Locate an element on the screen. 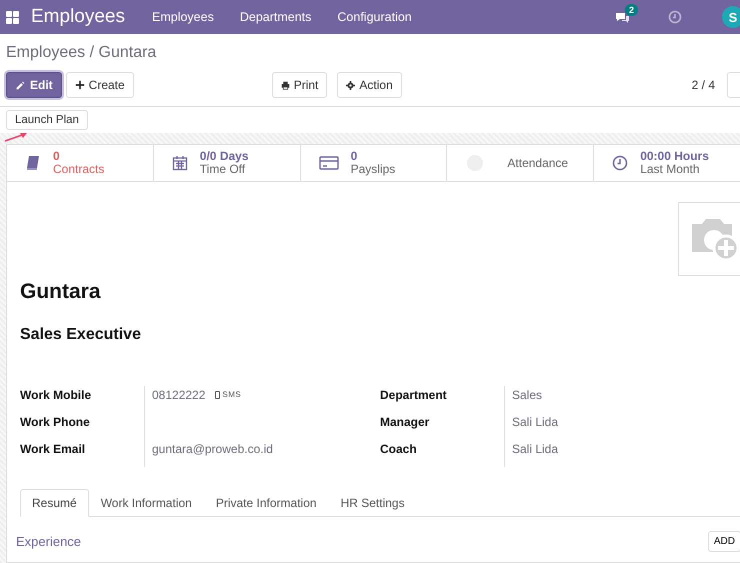 The height and width of the screenshot is (563, 740). stat-button: Attendance is located at coordinates (520, 163).